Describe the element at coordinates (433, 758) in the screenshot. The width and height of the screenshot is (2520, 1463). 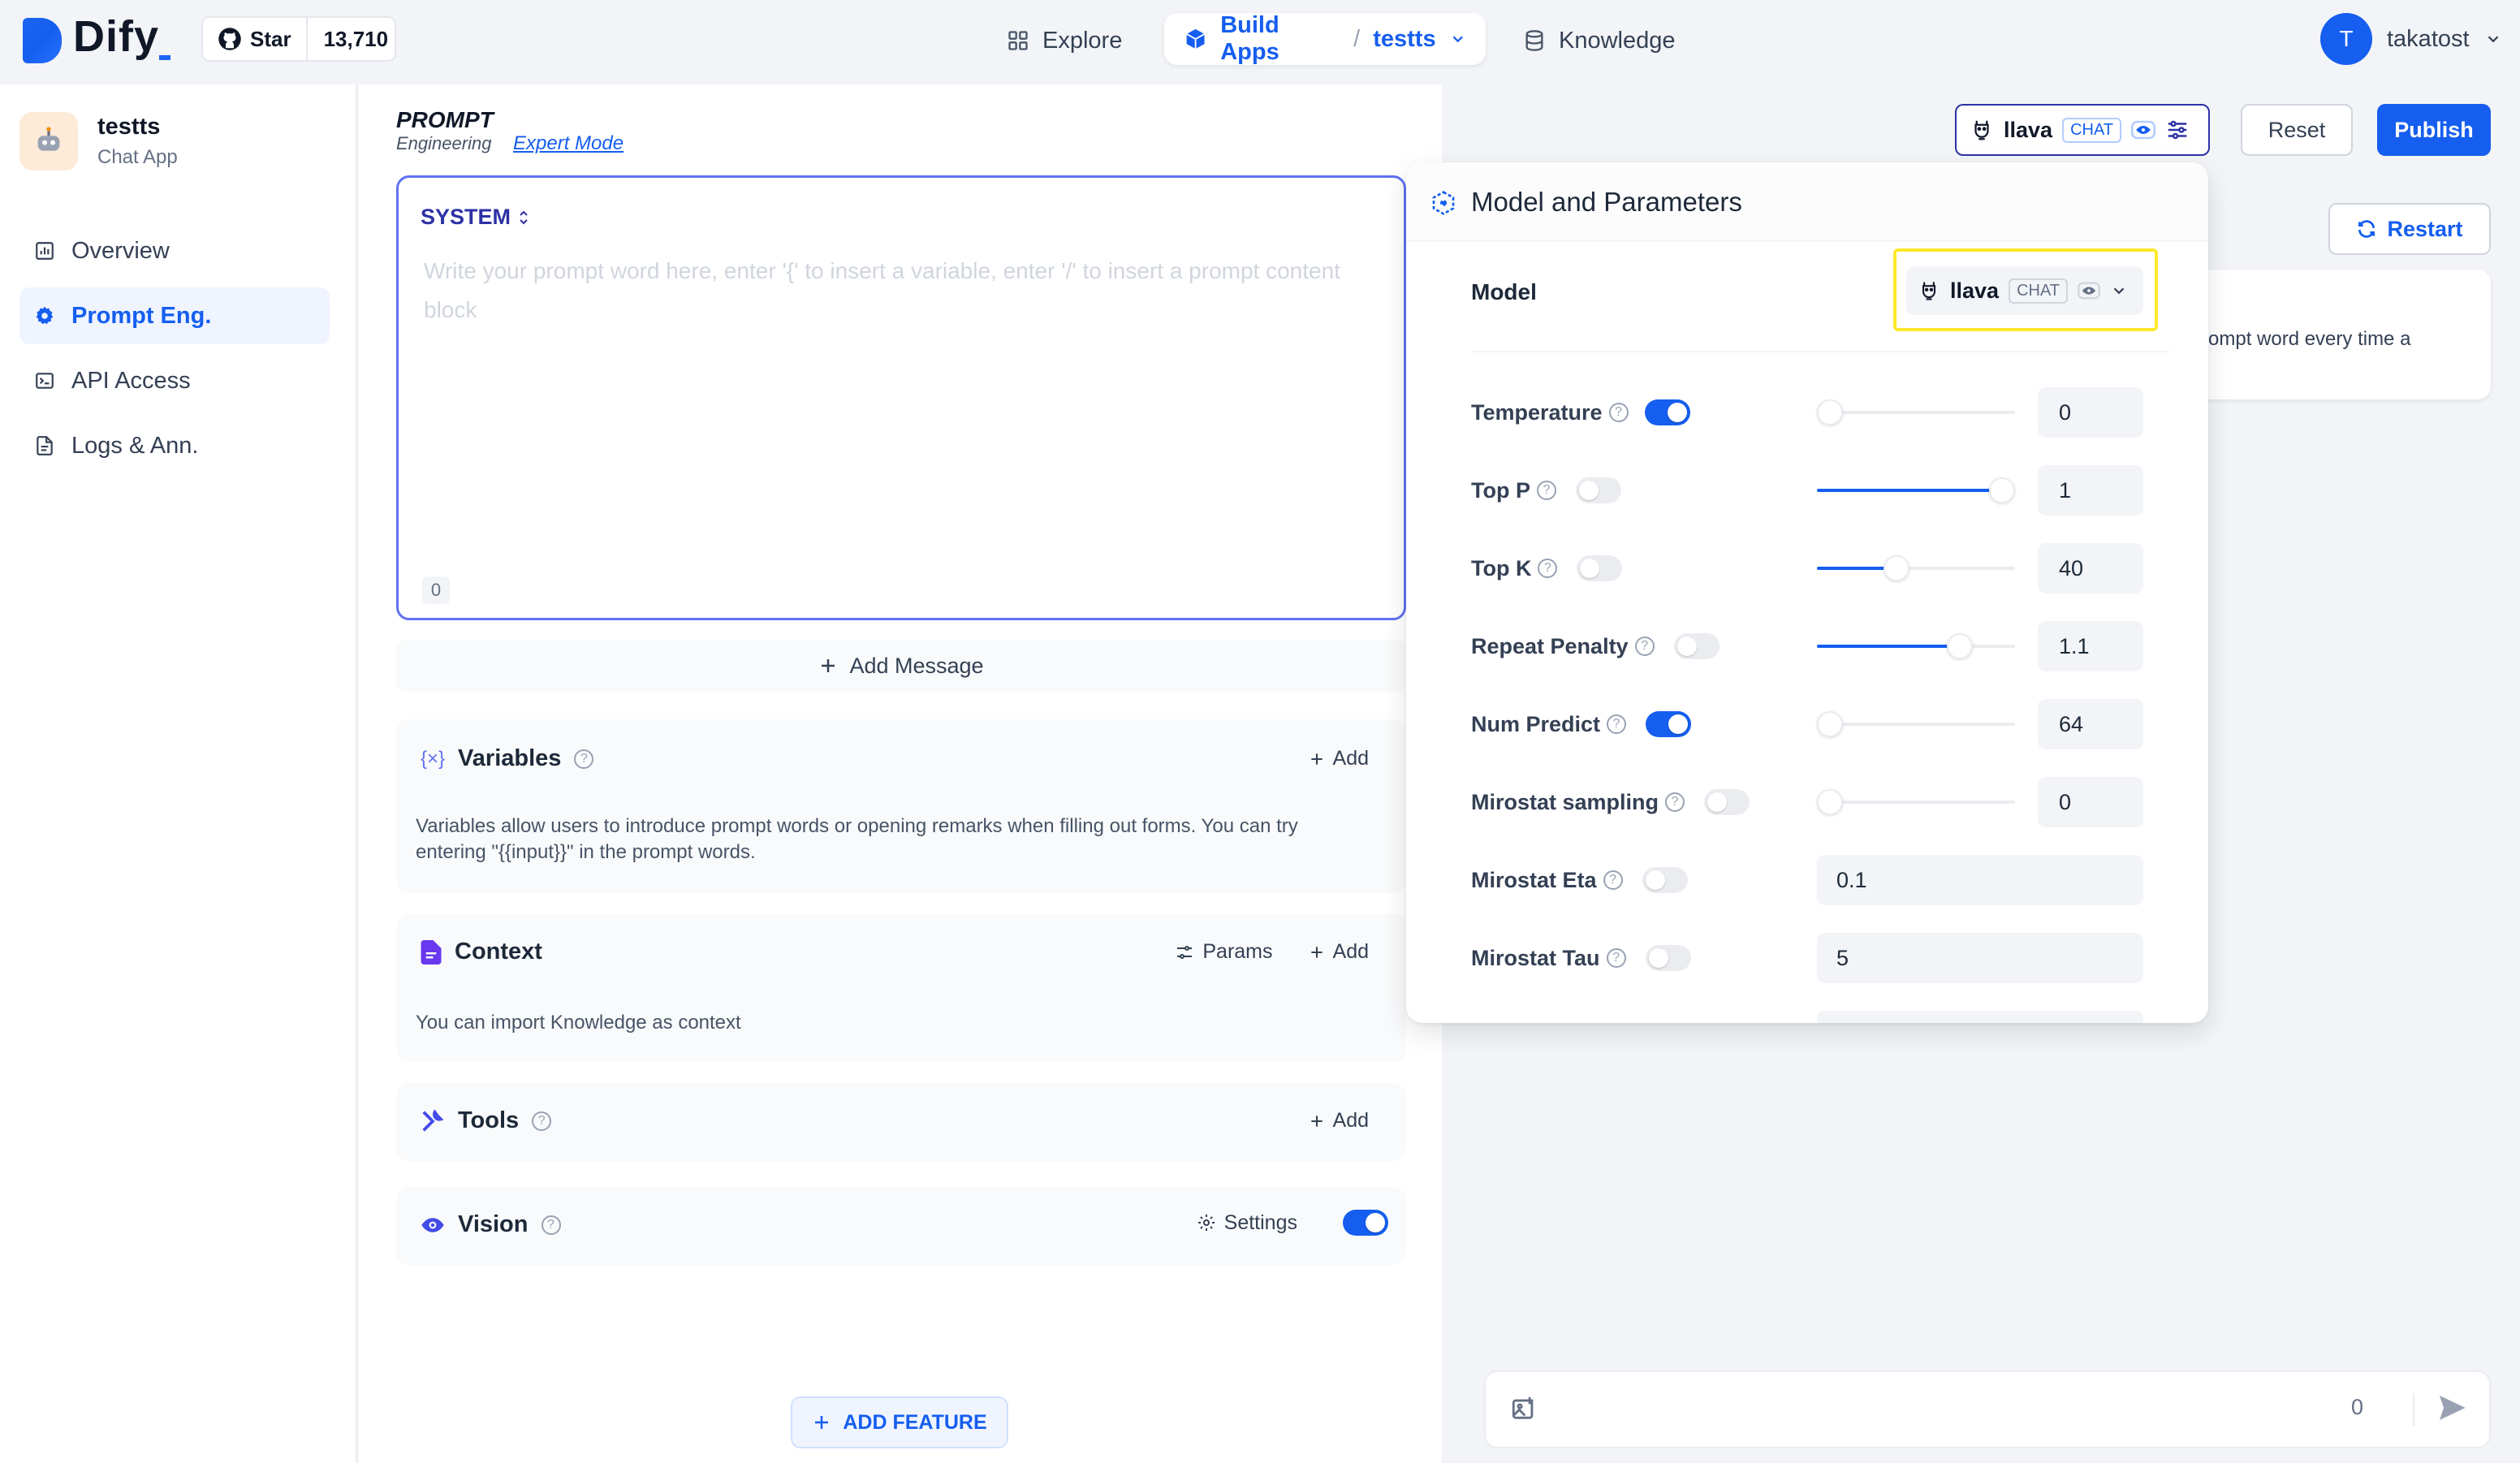
I see `variable-icon: {×}` at that location.